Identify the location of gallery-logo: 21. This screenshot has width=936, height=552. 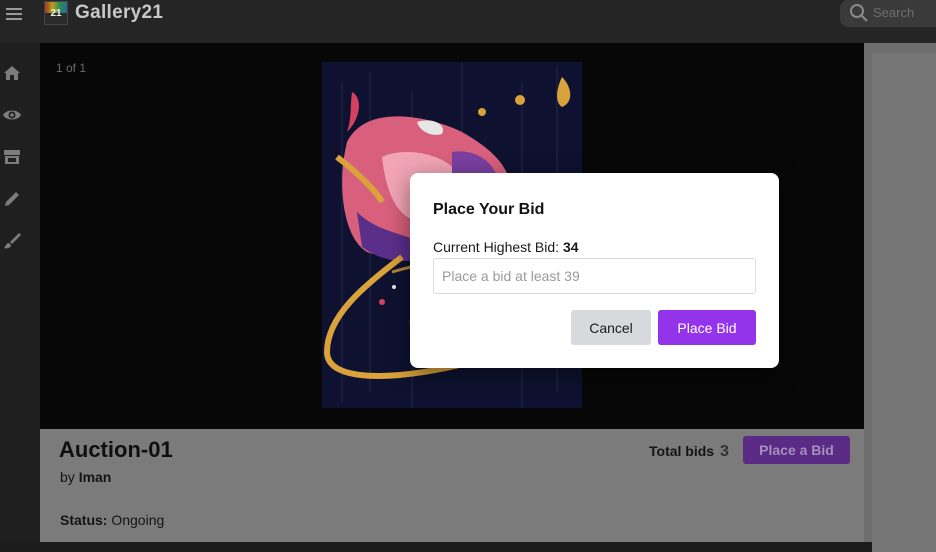
(56, 13).